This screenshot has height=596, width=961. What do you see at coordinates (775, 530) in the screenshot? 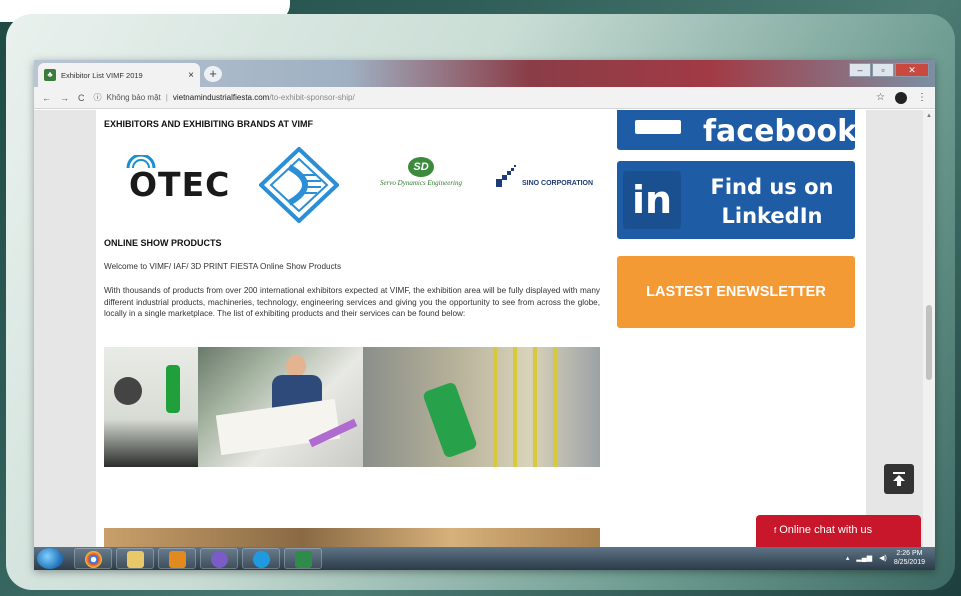
I see `chat-facebook-icon: f` at bounding box center [775, 530].